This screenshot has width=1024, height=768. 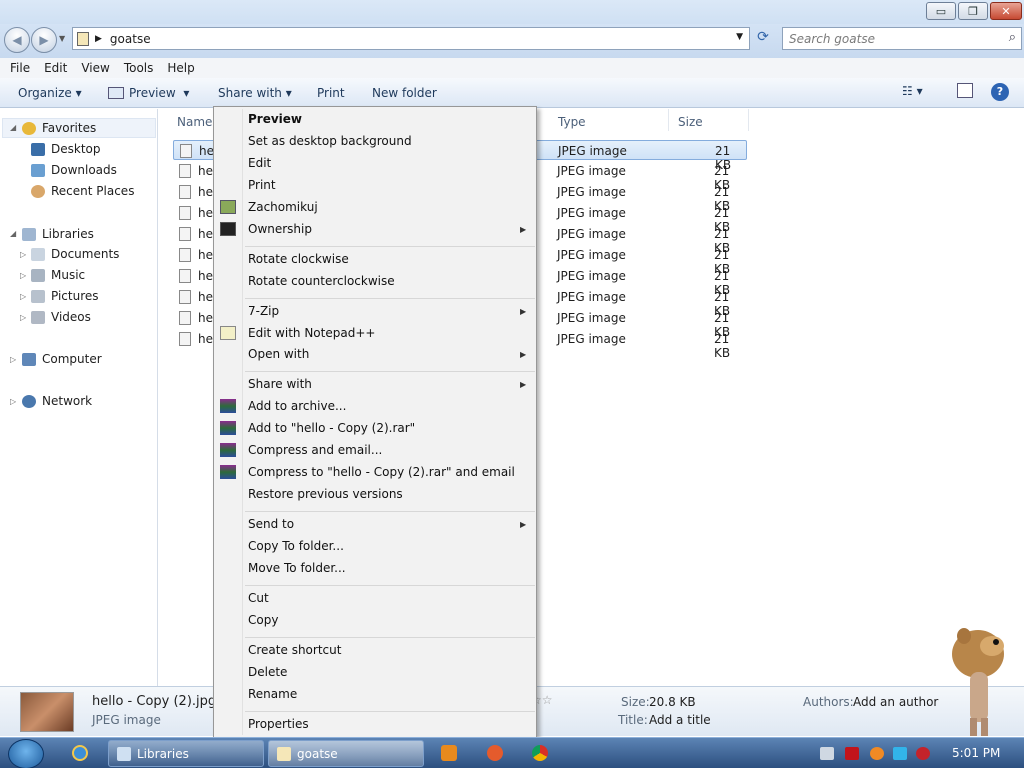 I want to click on expand-music-icon: ▷, so click(x=23, y=275).